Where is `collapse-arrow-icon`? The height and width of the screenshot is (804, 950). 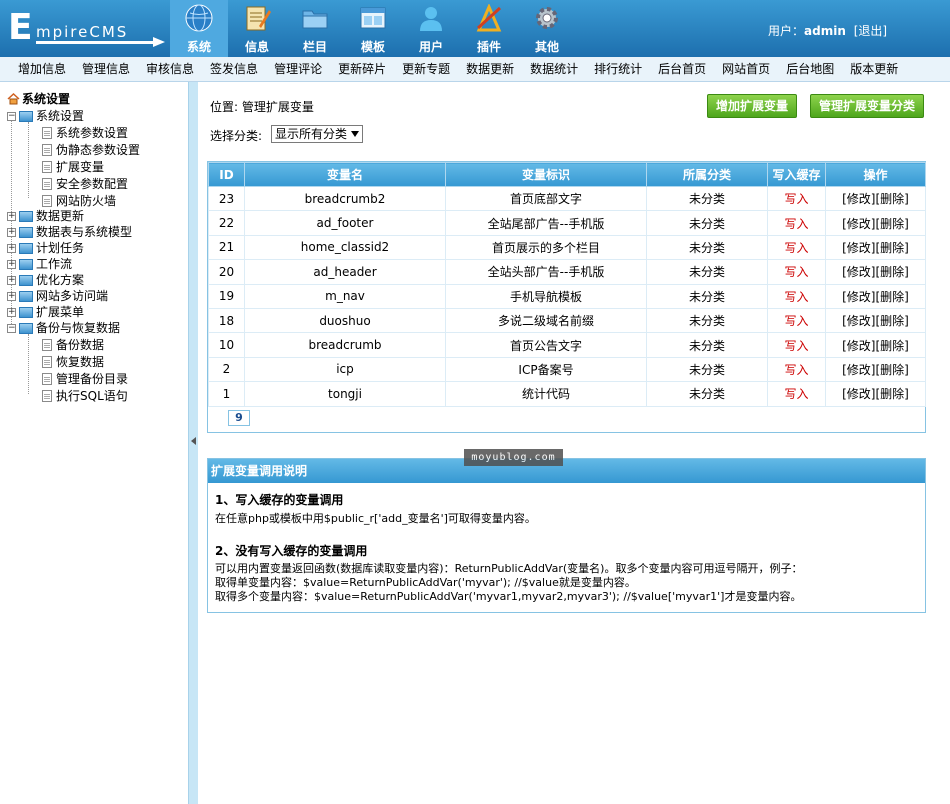 collapse-arrow-icon is located at coordinates (193, 441).